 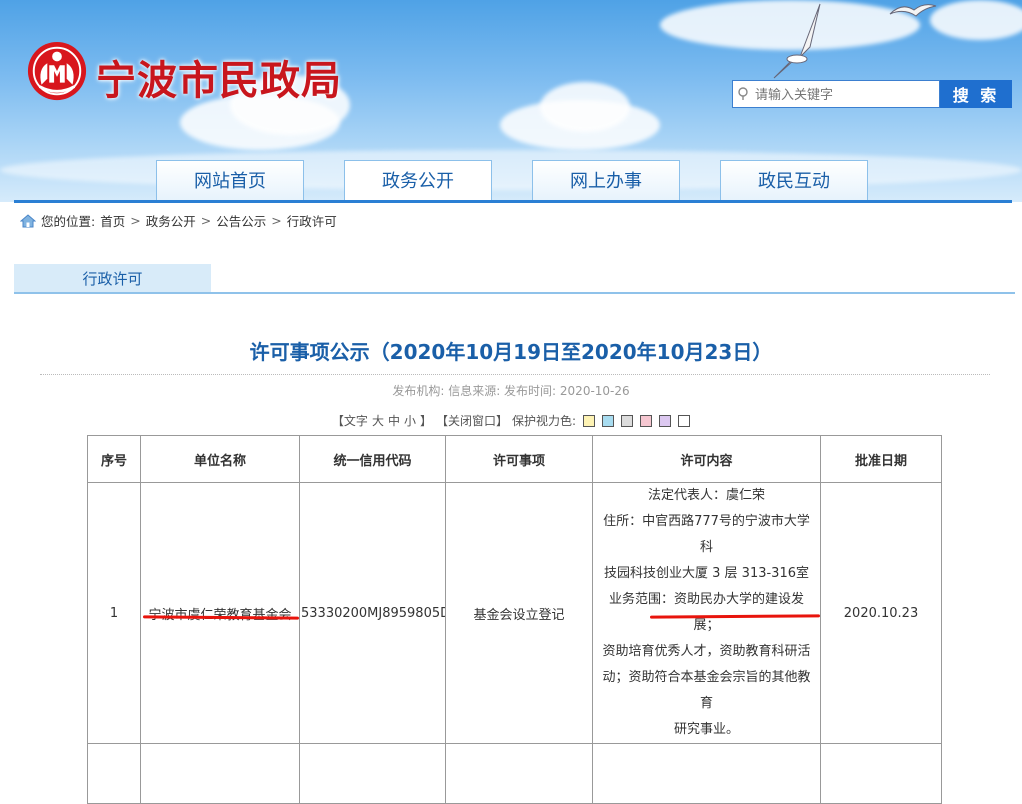 I want to click on header-date: 批准日期, so click(x=881, y=459).